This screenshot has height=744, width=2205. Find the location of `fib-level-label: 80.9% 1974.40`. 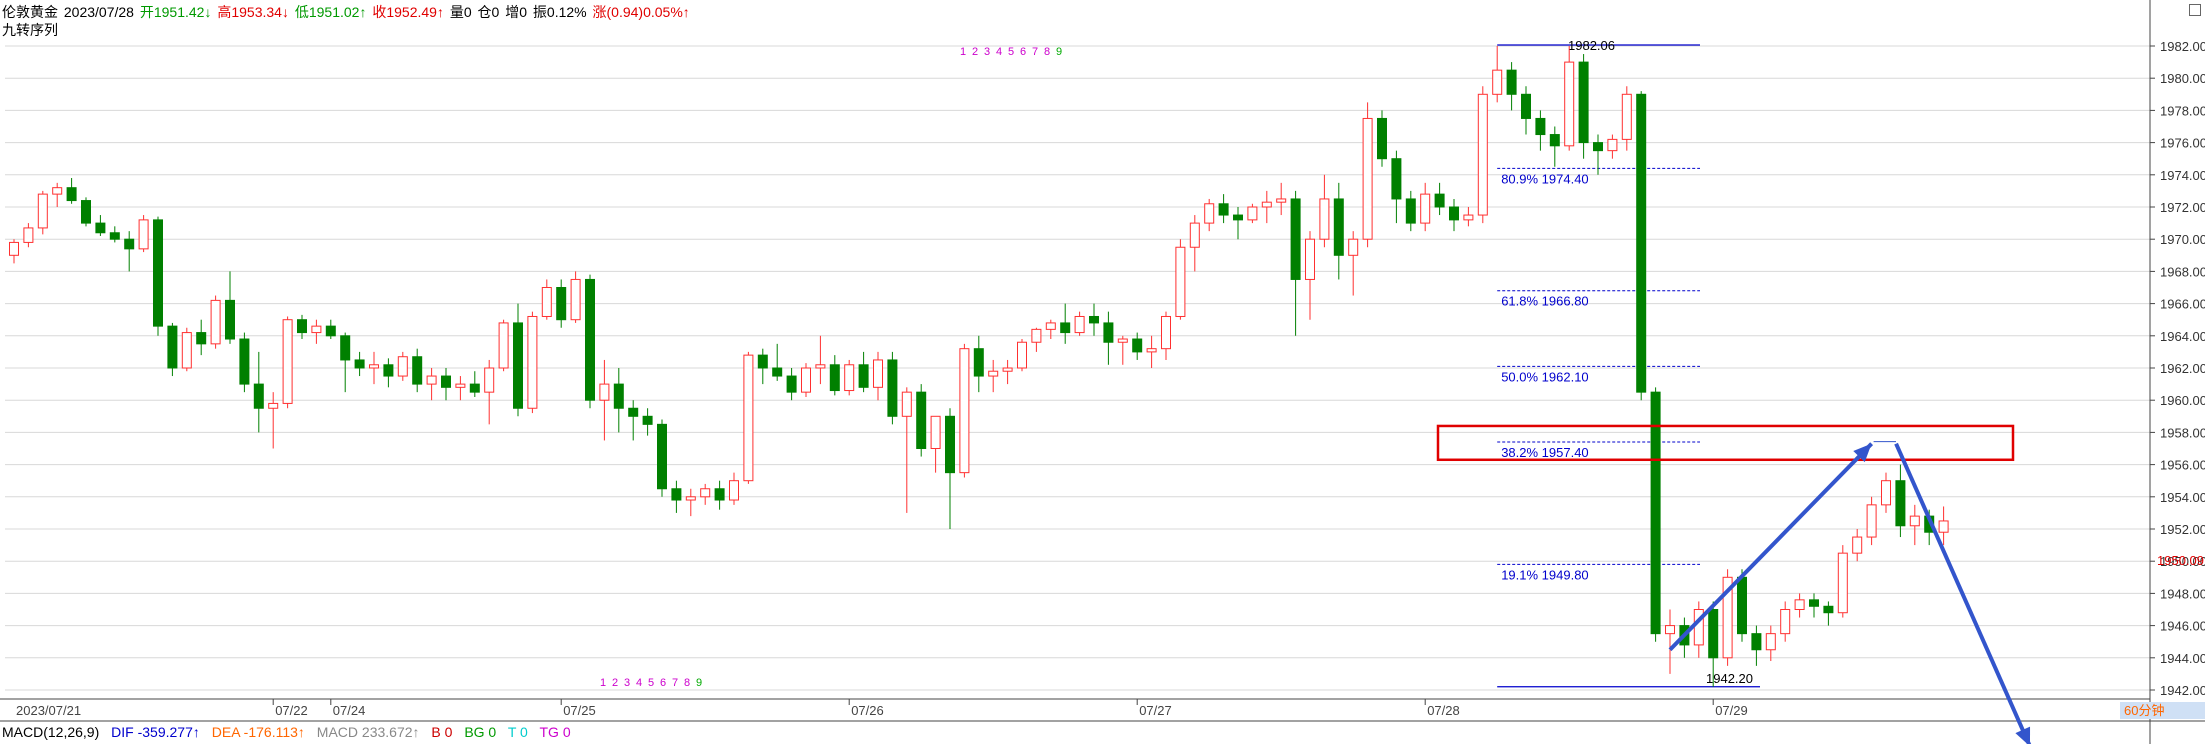

fib-level-label: 80.9% 1974.40 is located at coordinates (1544, 178).